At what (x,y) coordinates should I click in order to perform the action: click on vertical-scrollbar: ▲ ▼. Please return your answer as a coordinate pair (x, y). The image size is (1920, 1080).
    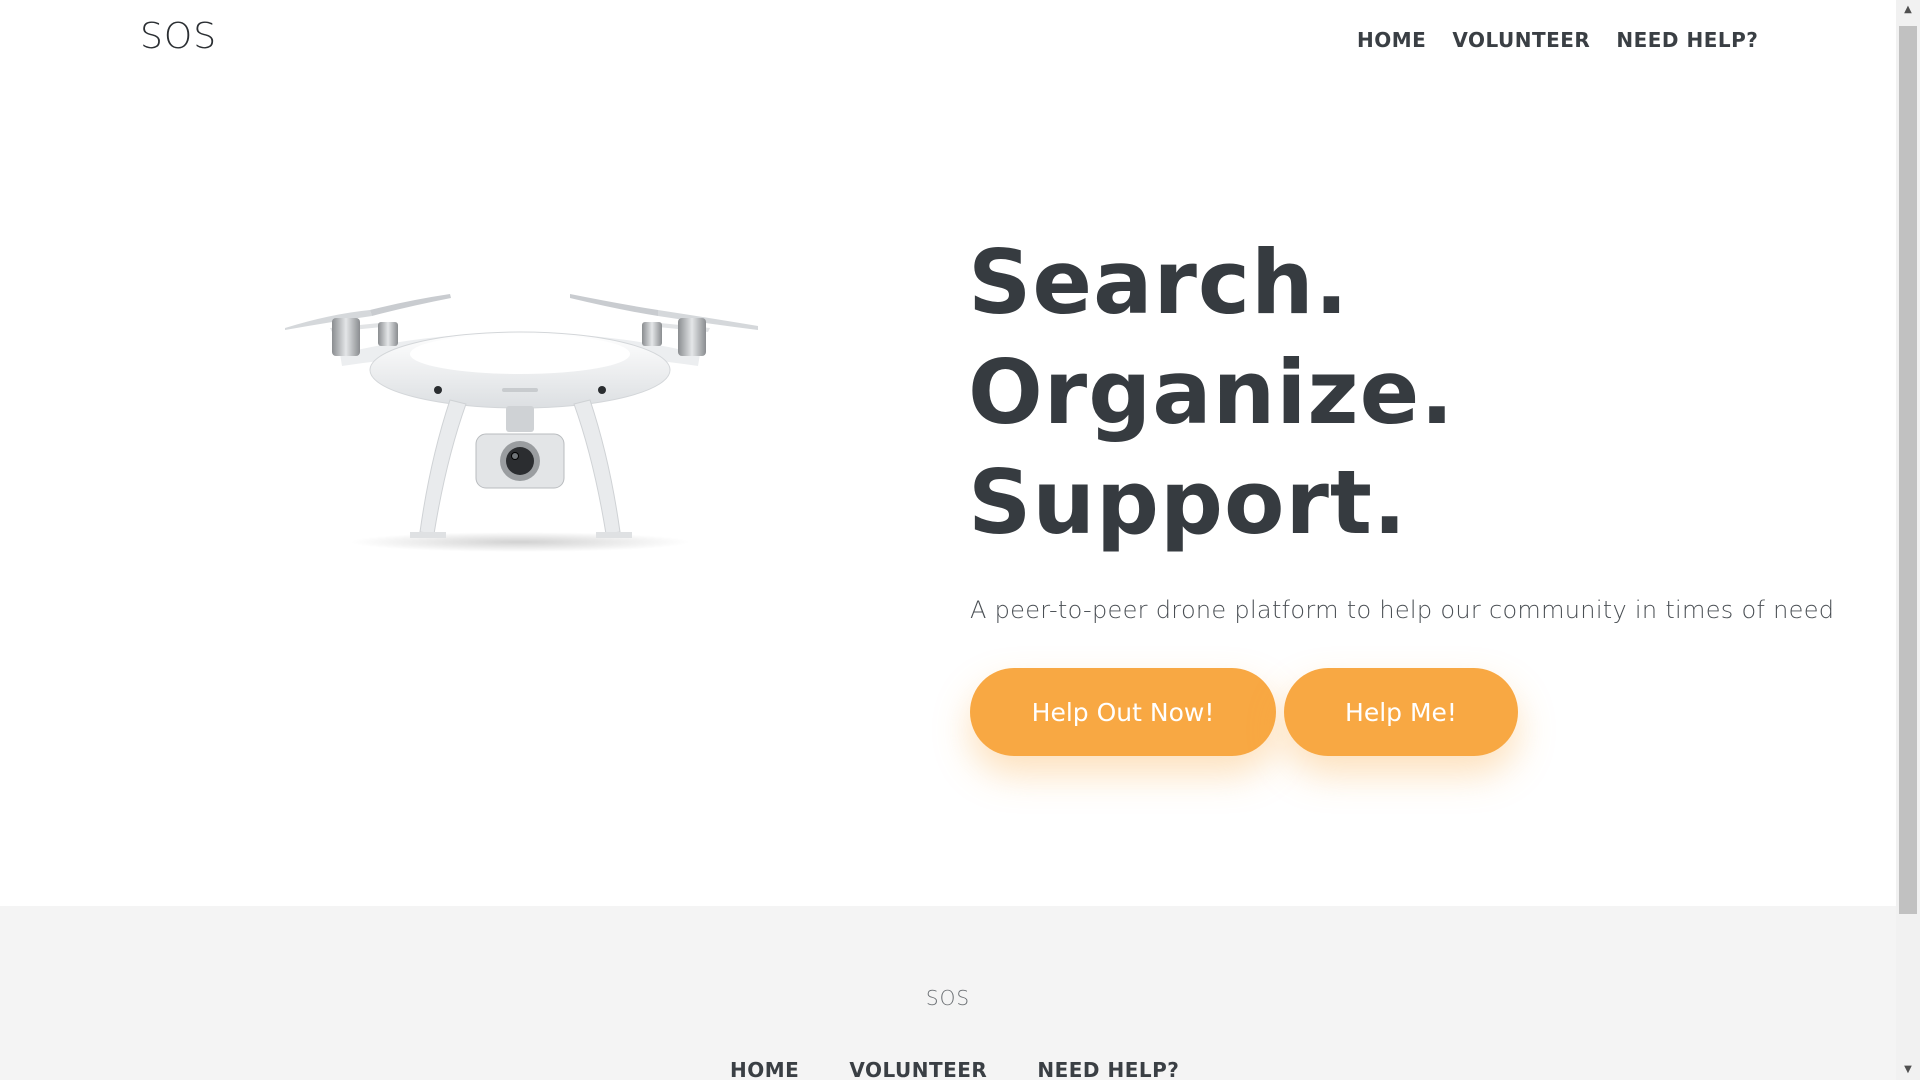
    Looking at the image, I should click on (1908, 540).